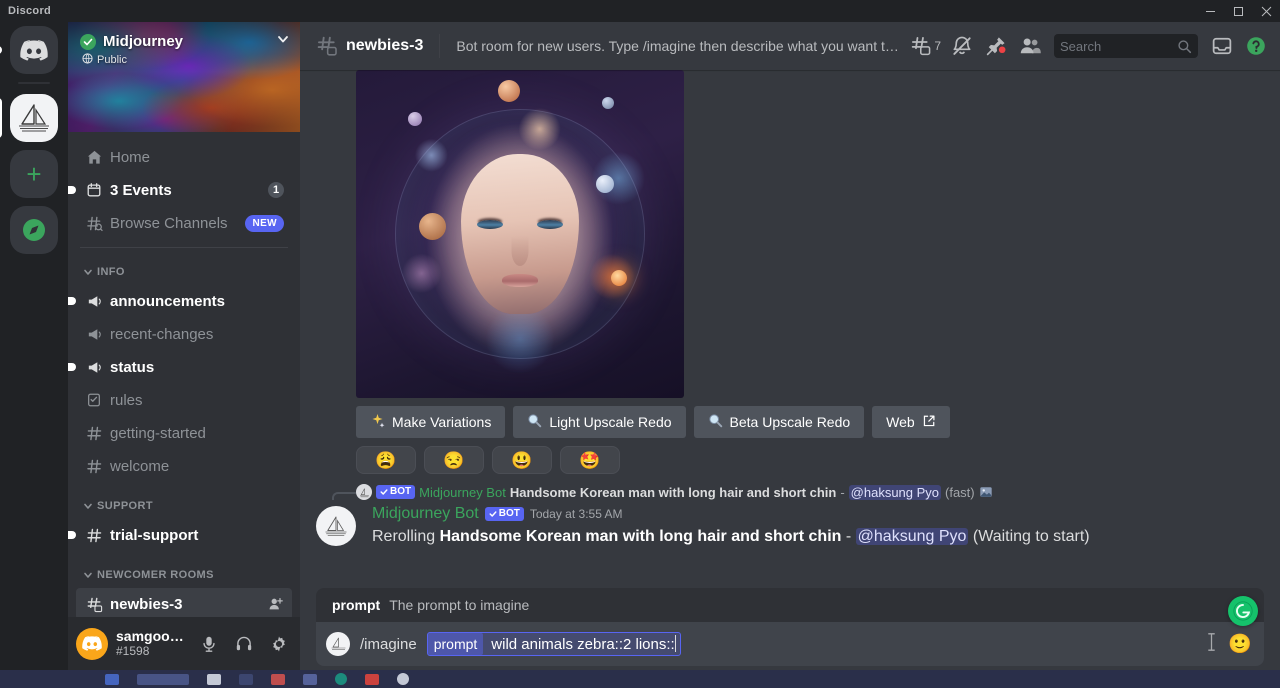  I want to click on header-actions: 7, so click(1089, 46).